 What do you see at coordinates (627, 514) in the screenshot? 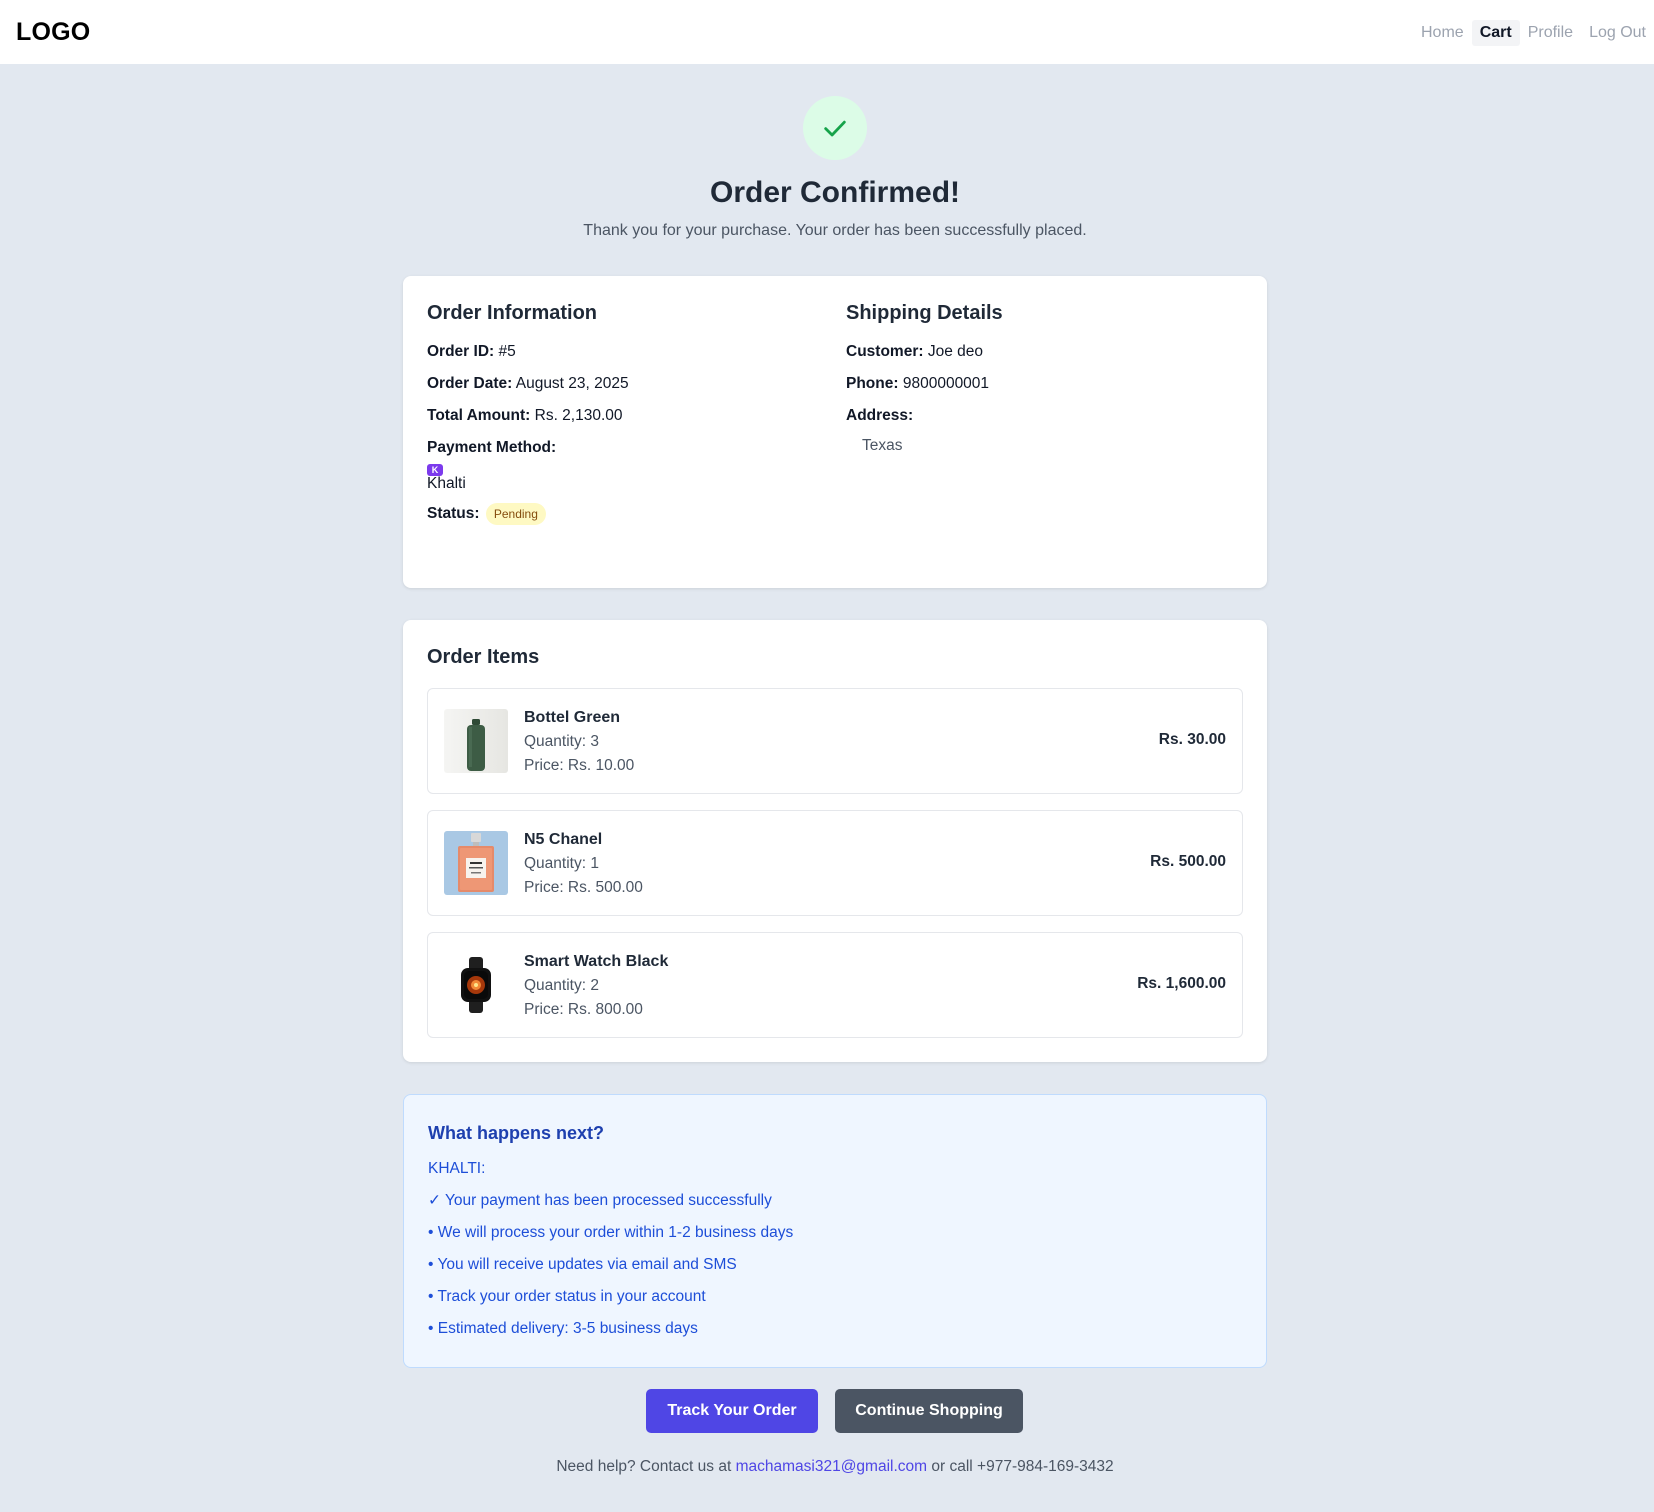
I see `status-row: Status: Pending` at bounding box center [627, 514].